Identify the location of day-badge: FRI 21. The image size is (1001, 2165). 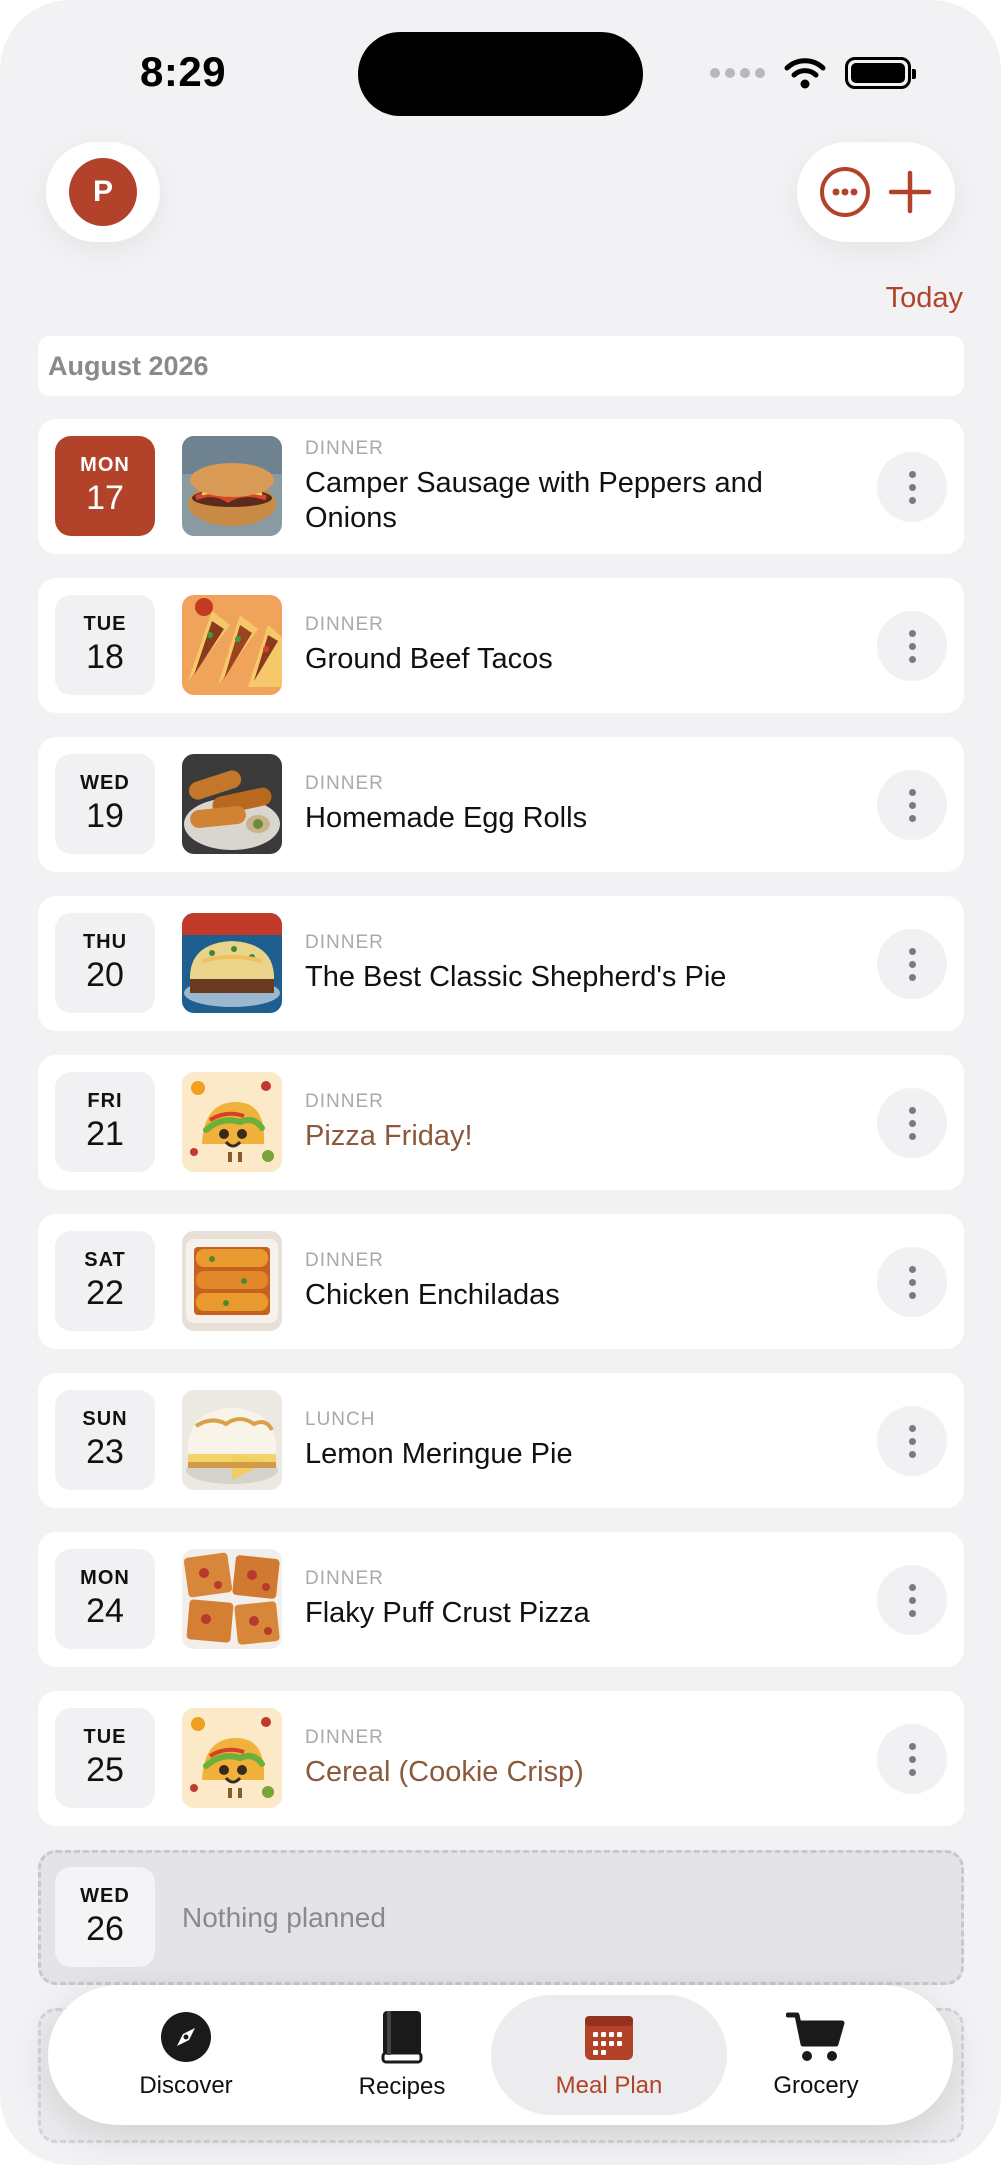
(105, 1122).